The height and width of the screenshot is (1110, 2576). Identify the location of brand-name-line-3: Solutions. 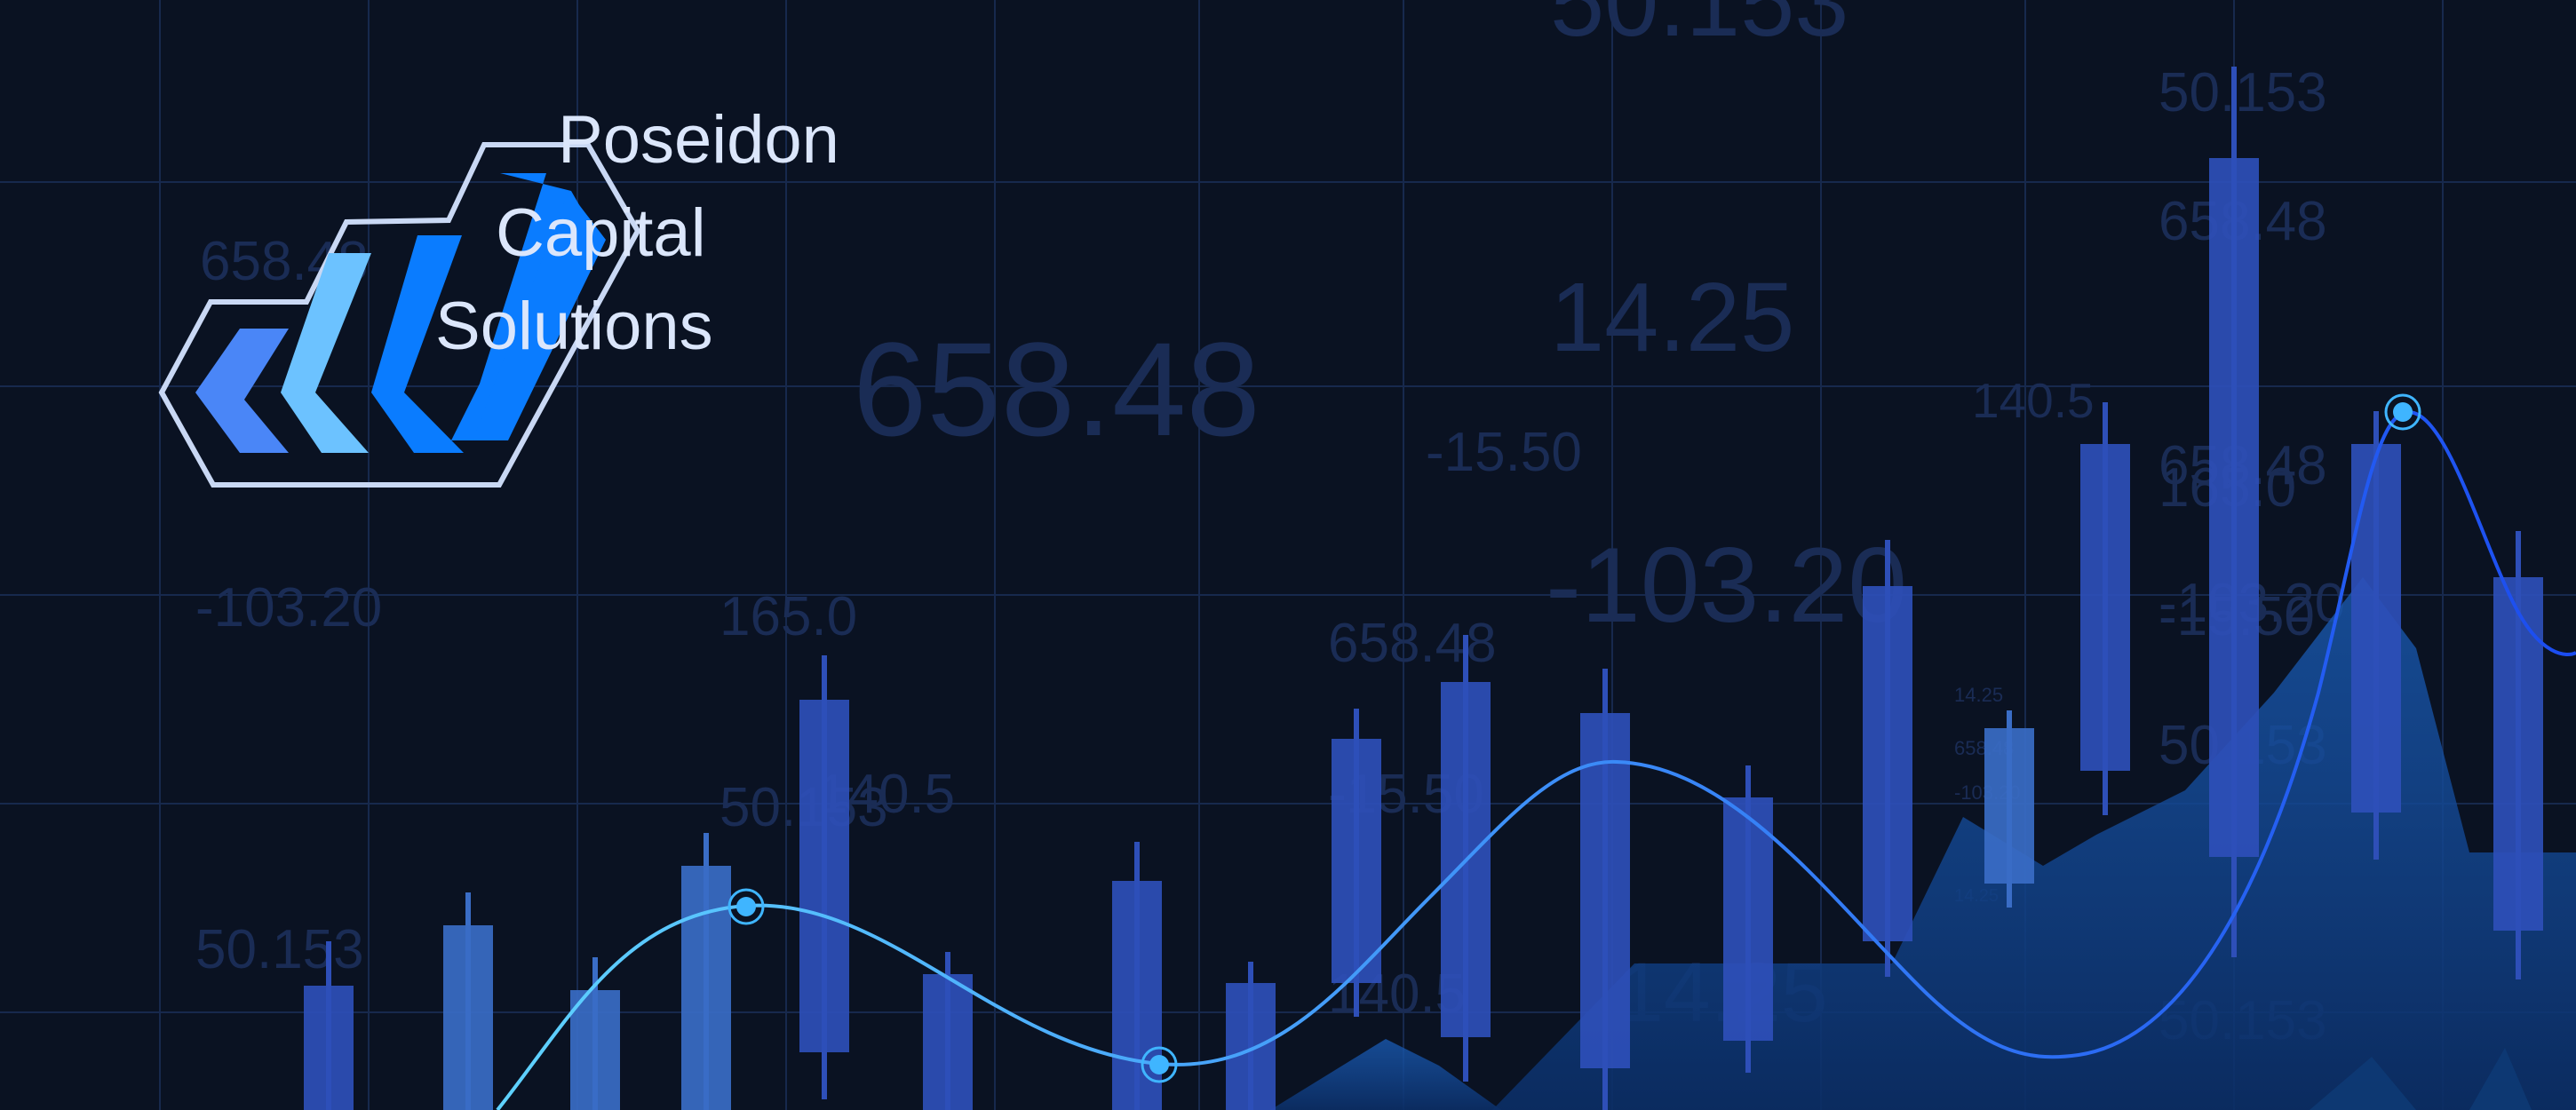
(574, 326).